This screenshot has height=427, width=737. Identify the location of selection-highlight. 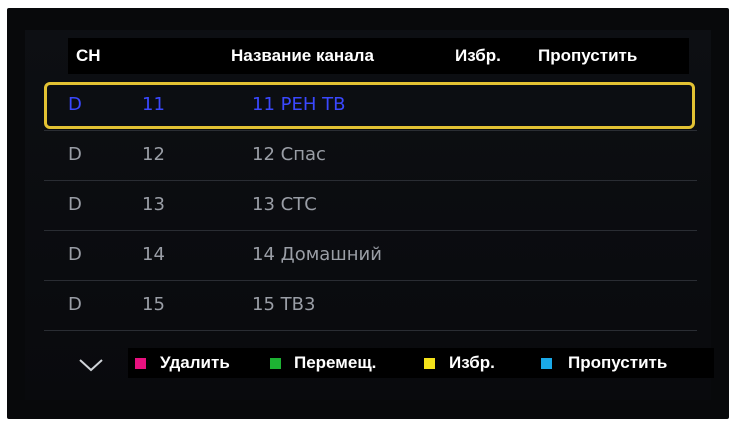
(369, 105).